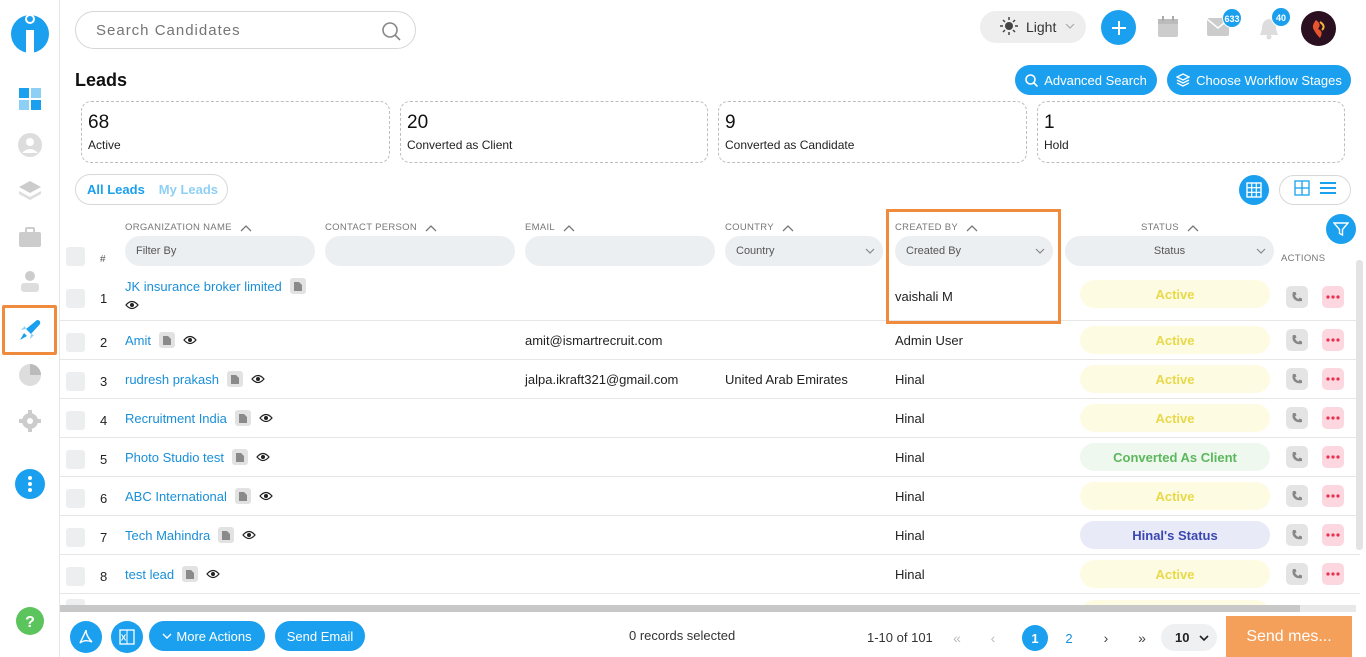  Describe the element at coordinates (1302, 190) in the screenshot. I see `card-view-icon` at that location.